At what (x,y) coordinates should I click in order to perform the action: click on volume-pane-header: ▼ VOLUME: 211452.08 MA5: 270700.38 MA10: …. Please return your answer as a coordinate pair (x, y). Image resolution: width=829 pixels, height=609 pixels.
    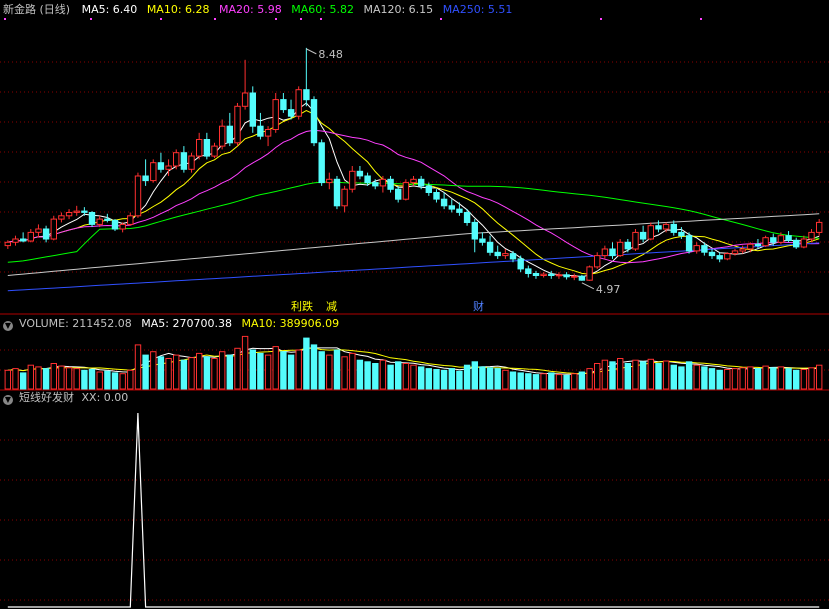
    Looking at the image, I should click on (172, 324).